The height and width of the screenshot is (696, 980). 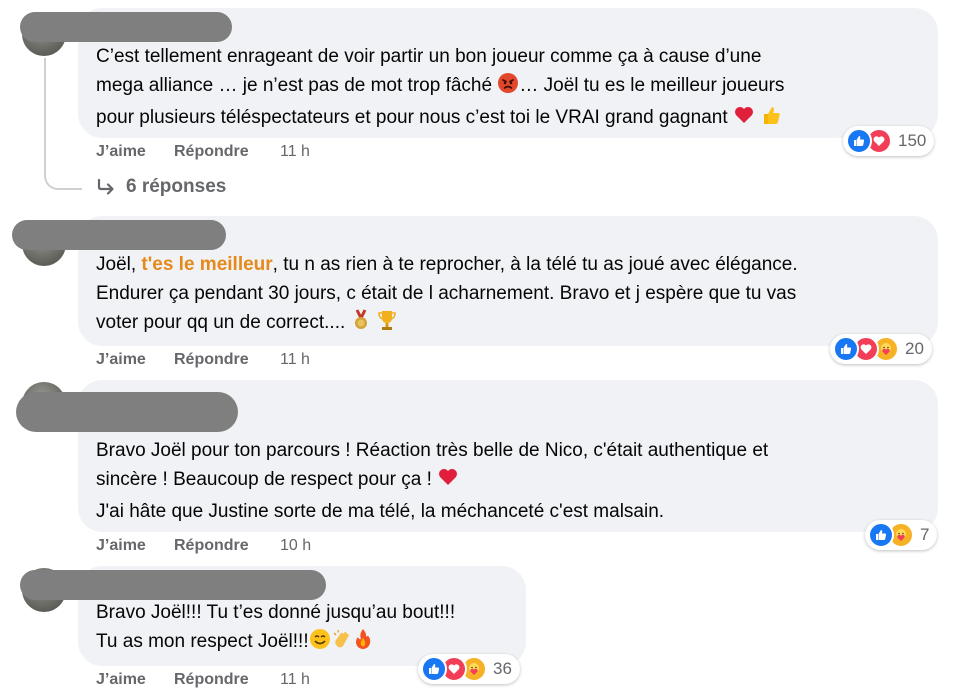 I want to click on reaction-count: 20, so click(x=914, y=348).